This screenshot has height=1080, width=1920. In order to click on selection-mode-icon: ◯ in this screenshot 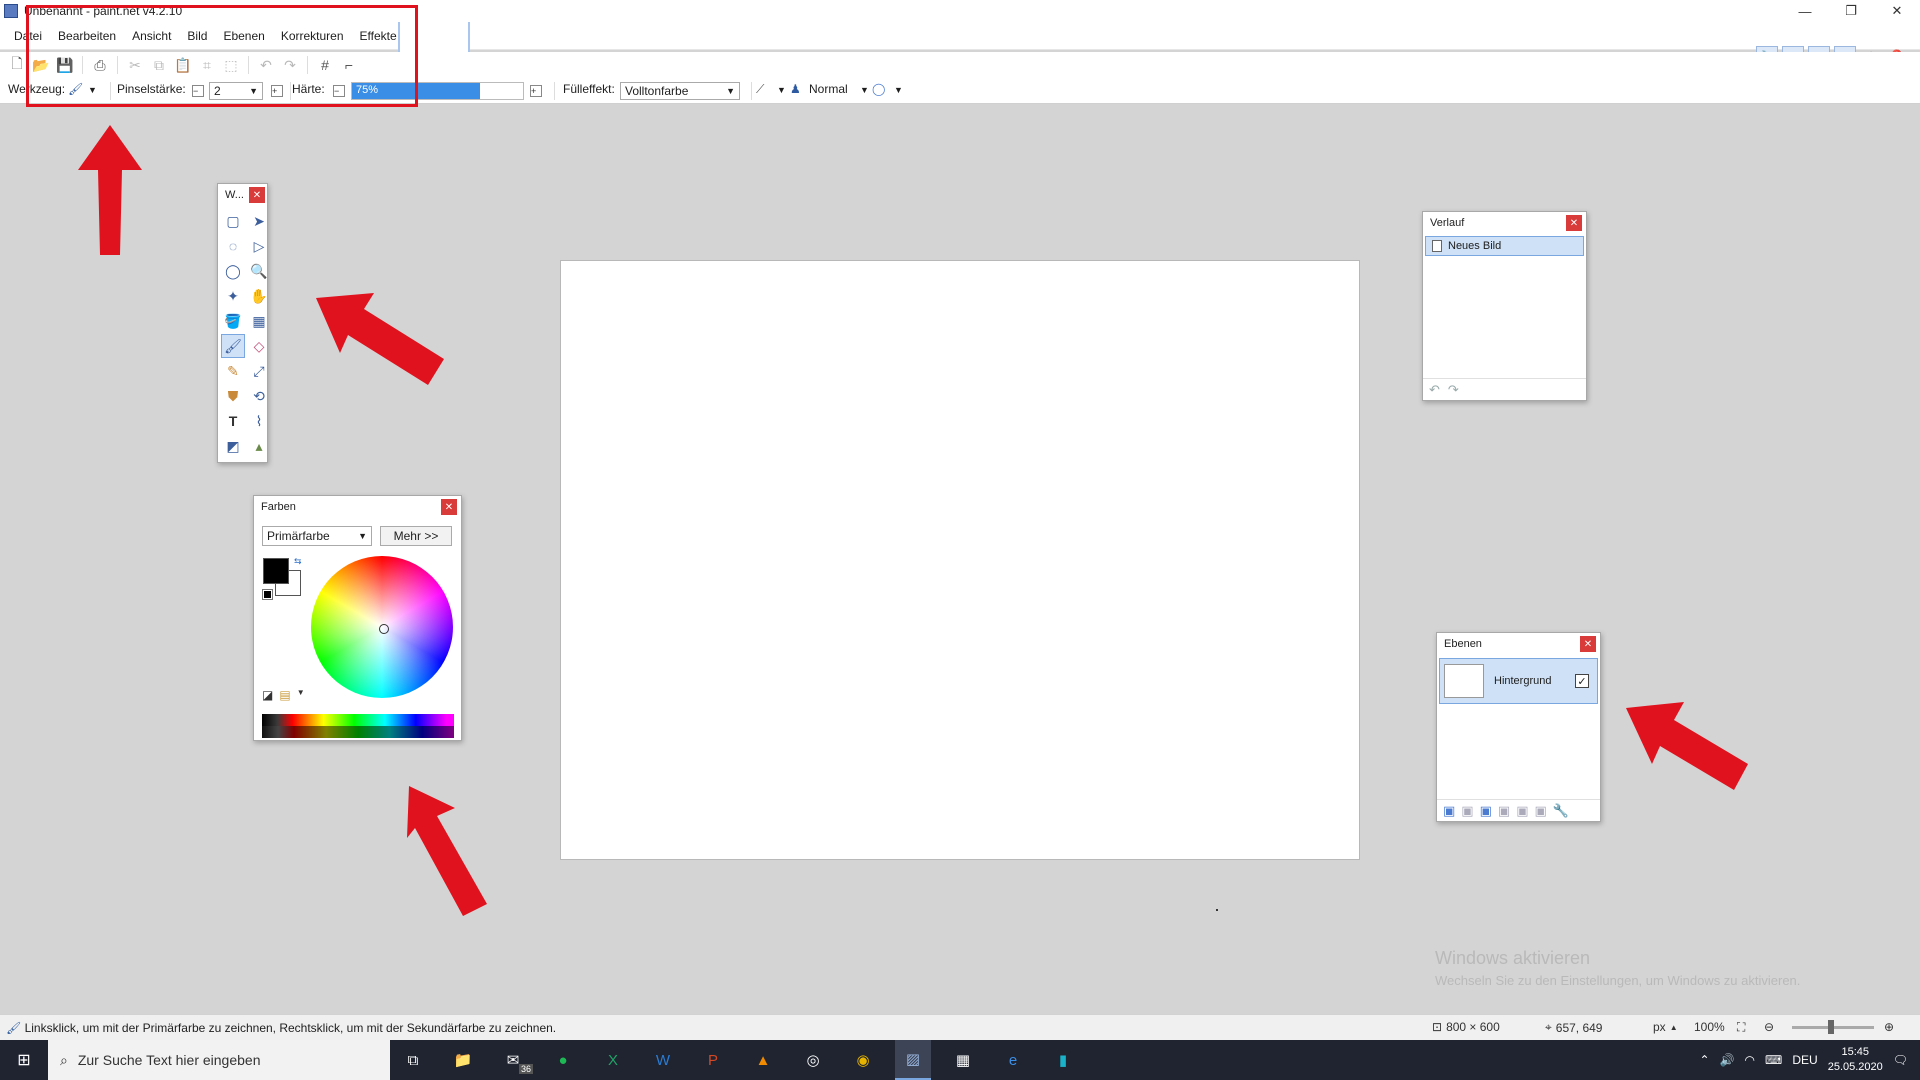, I will do `click(878, 89)`.